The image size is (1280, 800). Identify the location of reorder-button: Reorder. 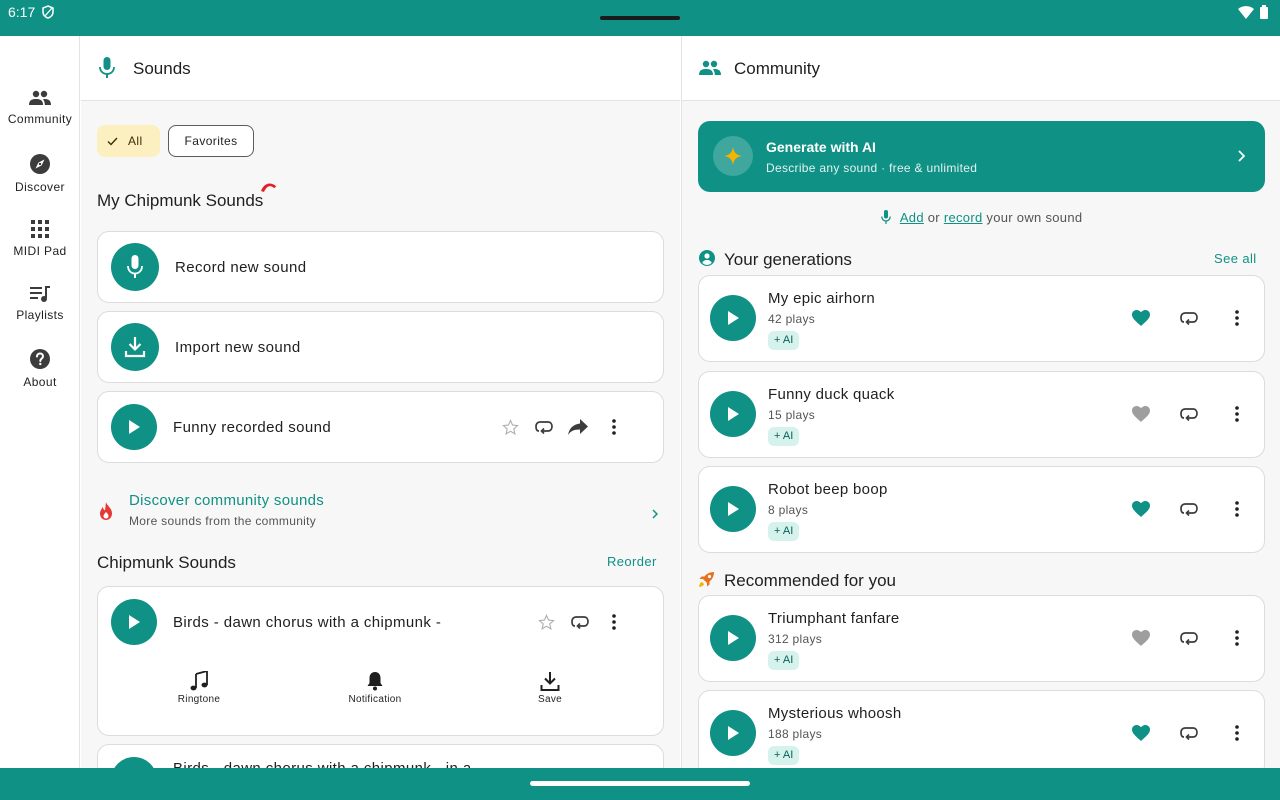
(632, 561).